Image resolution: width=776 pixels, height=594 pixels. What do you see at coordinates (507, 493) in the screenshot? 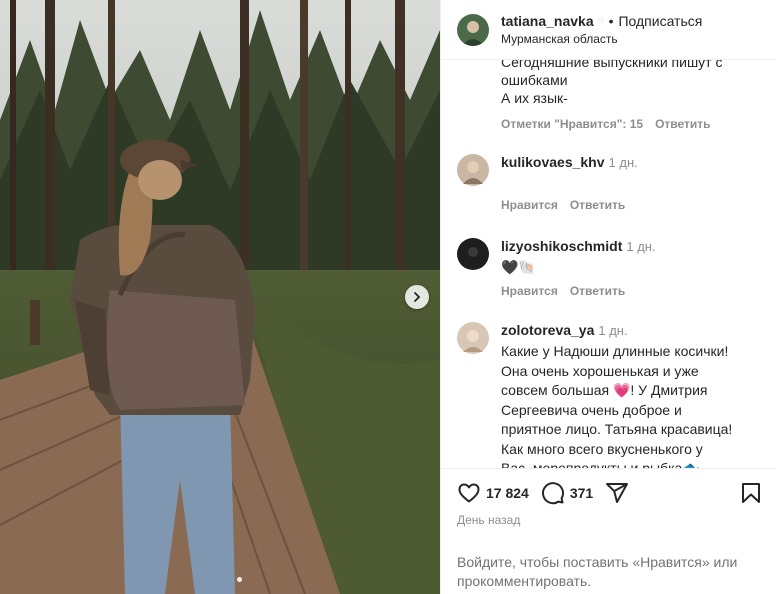
I see `likes-count: 17 824` at bounding box center [507, 493].